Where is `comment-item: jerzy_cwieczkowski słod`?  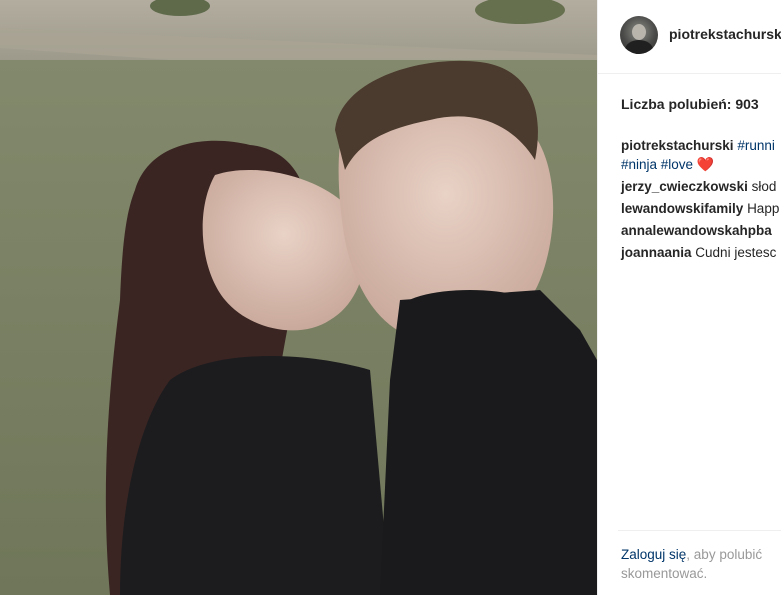 comment-item: jerzy_cwieczkowski słod is located at coordinates (701, 186).